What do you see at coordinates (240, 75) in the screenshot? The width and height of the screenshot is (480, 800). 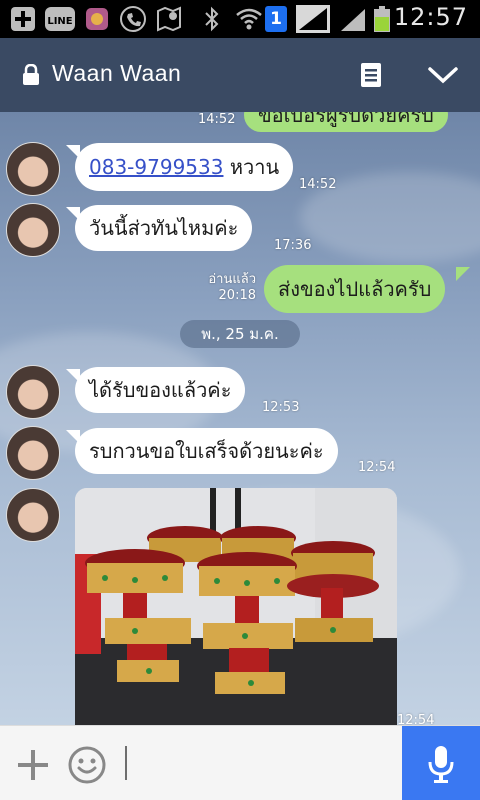 I see `chat-header: Waan Waan` at bounding box center [240, 75].